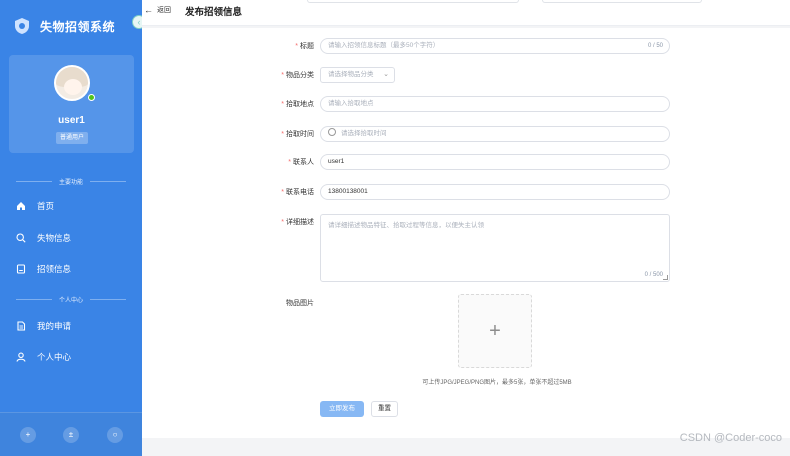 Image resolution: width=790 pixels, height=456 pixels. I want to click on sidebar-item-label: 招领信息, so click(54, 269).